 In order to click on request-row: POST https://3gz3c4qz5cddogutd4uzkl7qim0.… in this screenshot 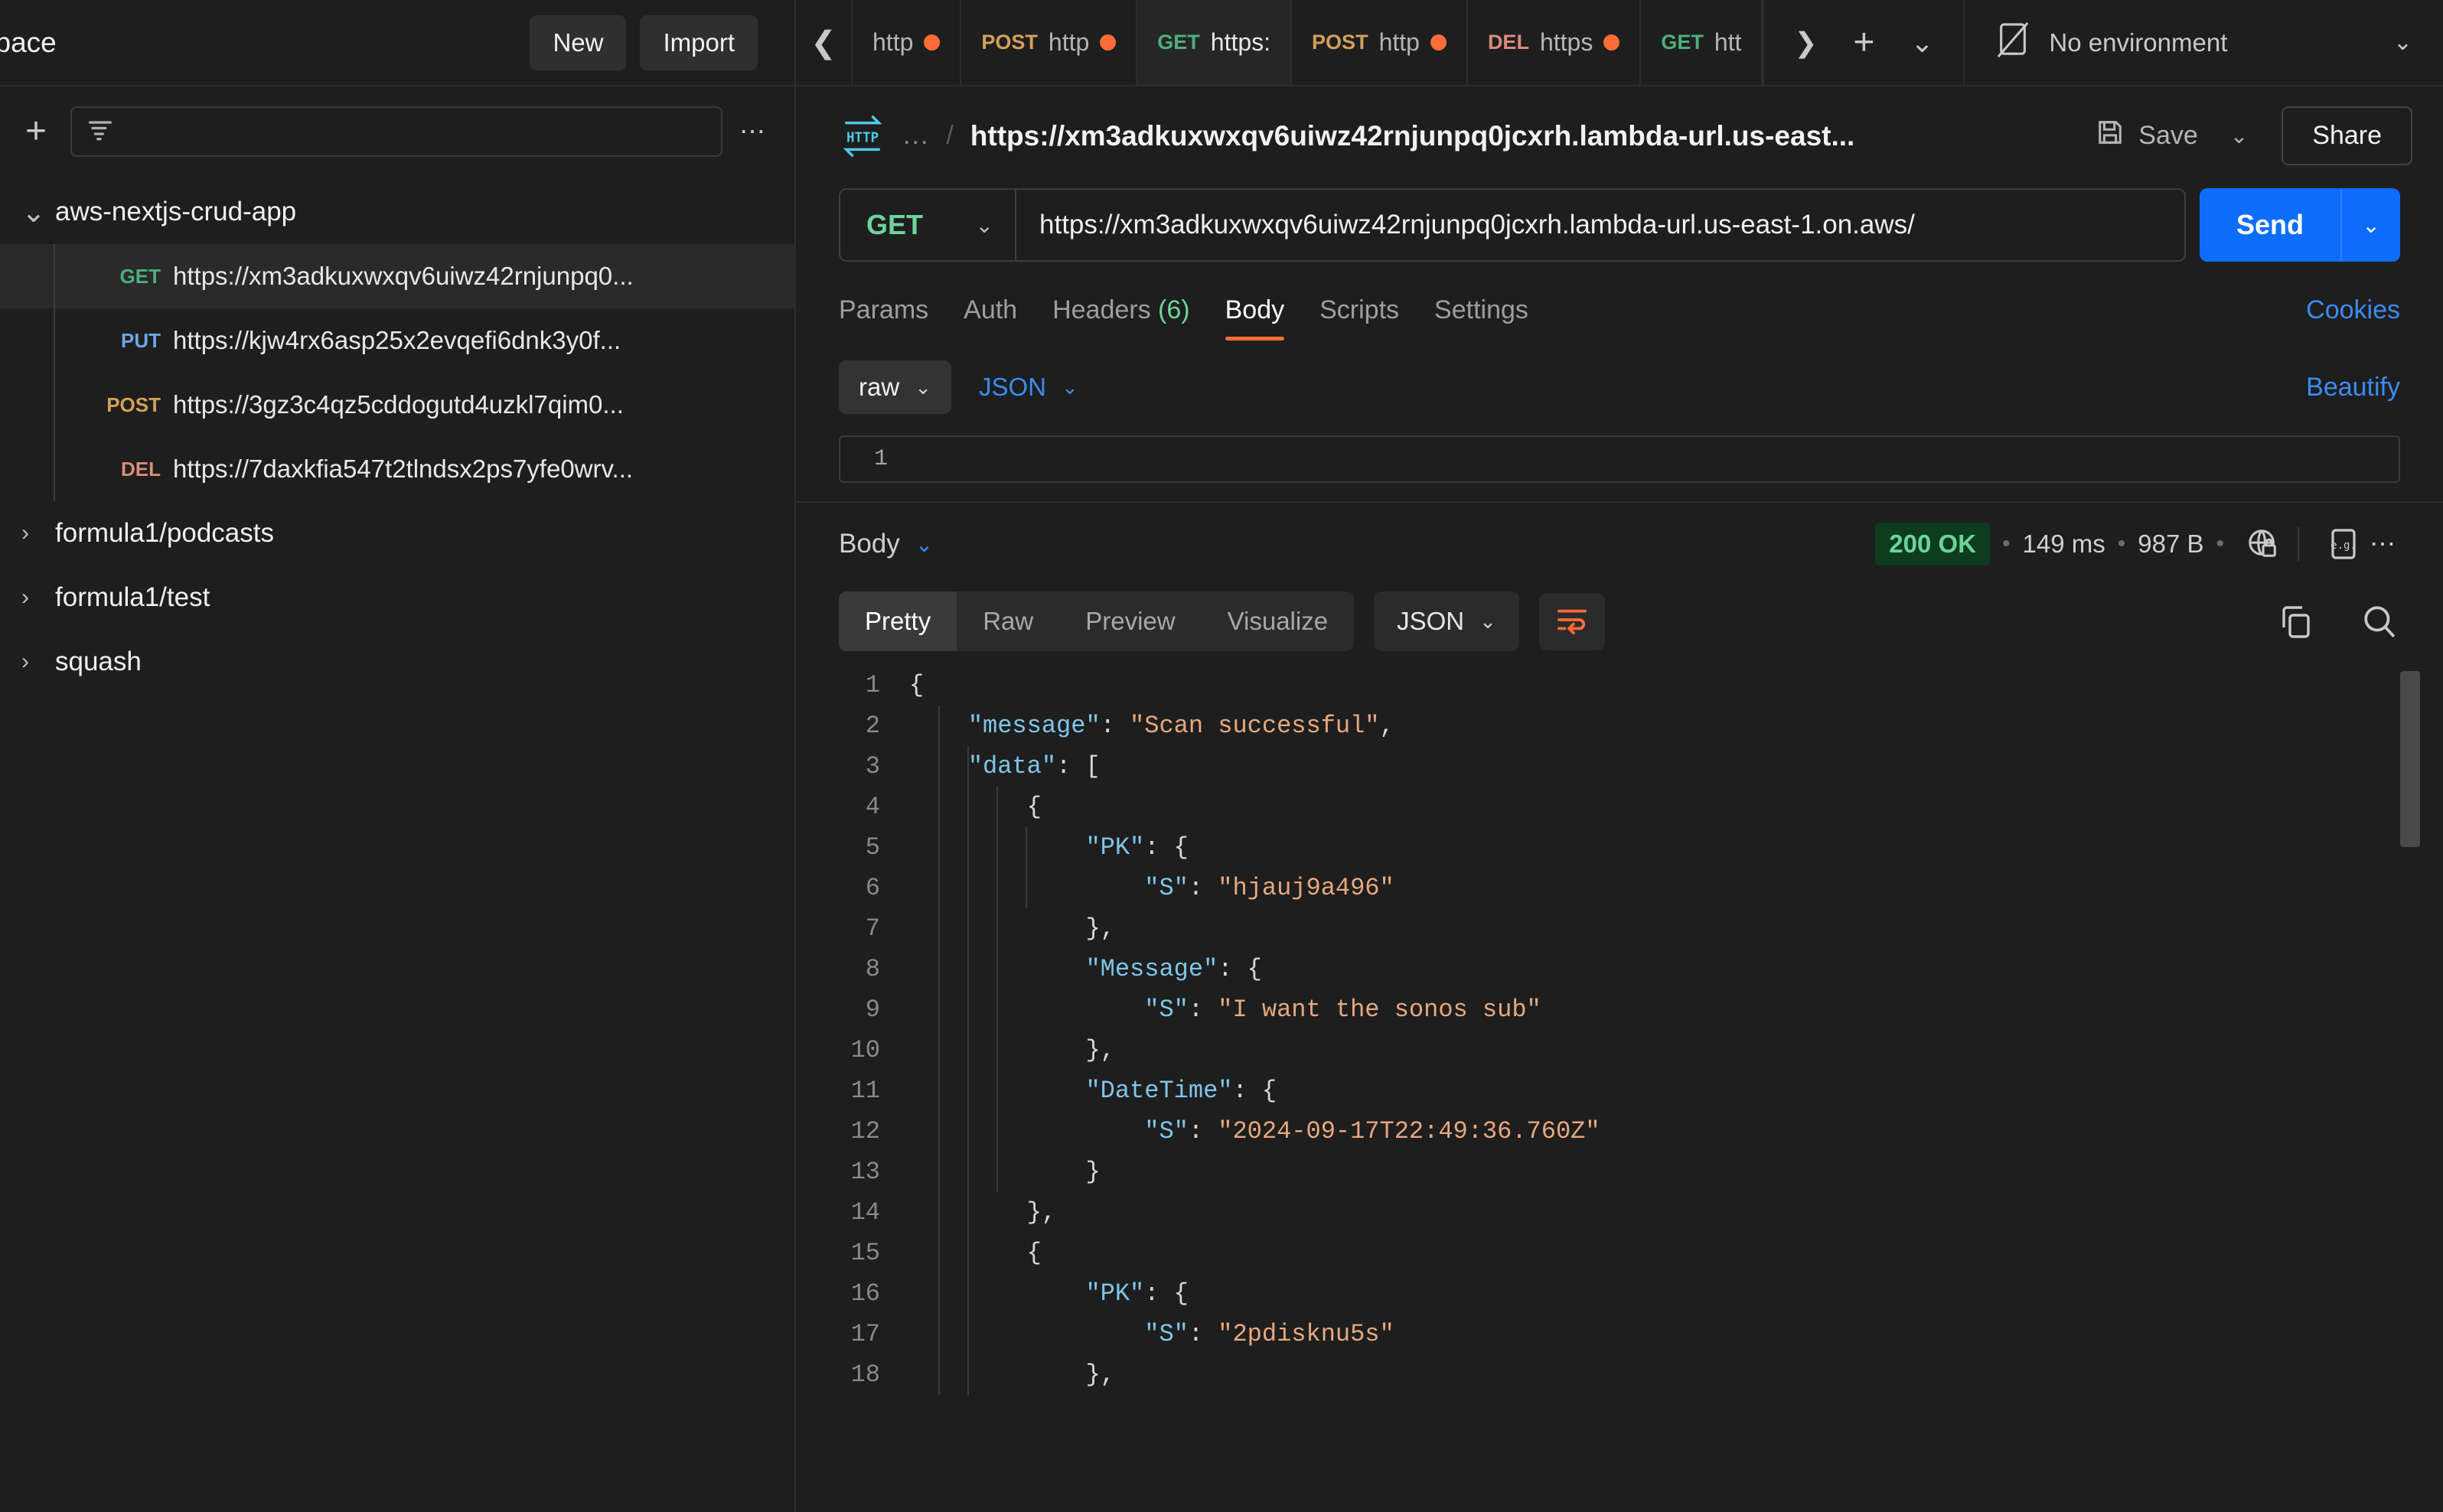, I will do `click(397, 405)`.